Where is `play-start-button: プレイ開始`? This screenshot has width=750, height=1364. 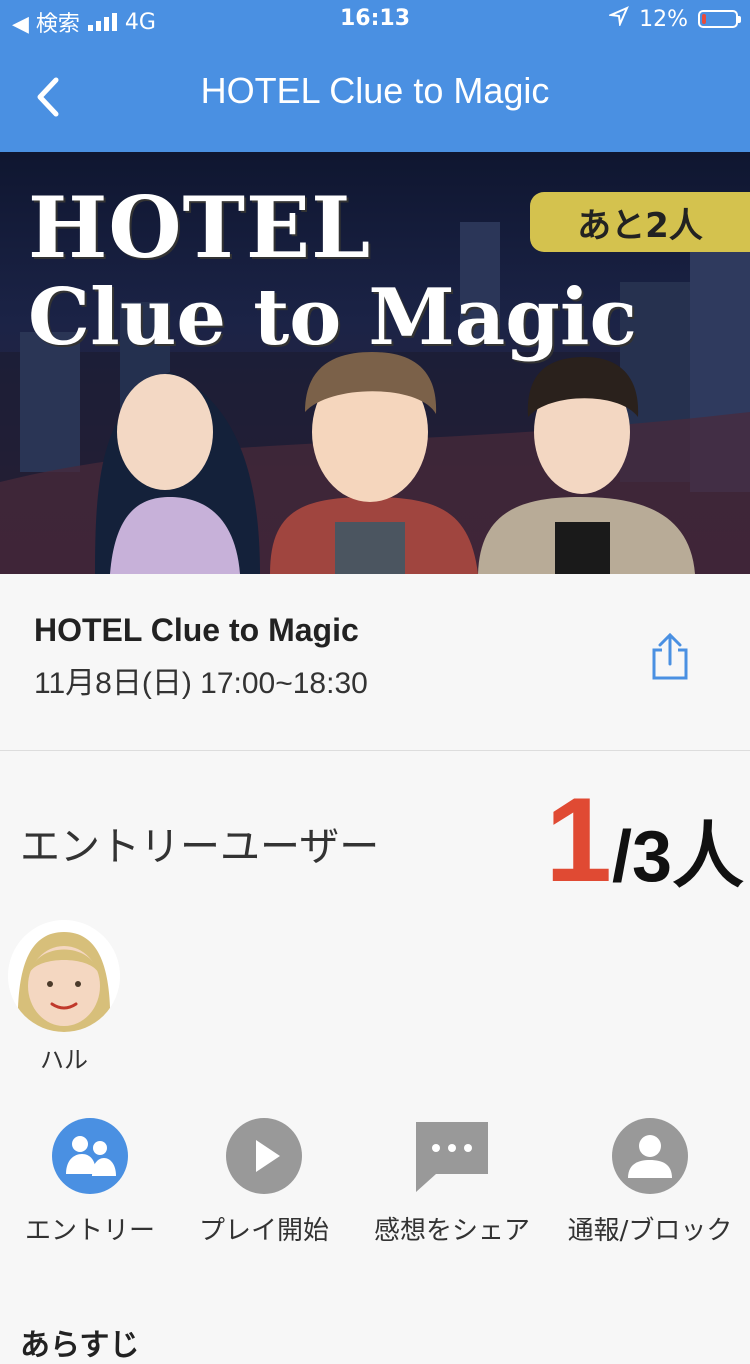
play-start-button: プレイ開始 is located at coordinates (264, 1182).